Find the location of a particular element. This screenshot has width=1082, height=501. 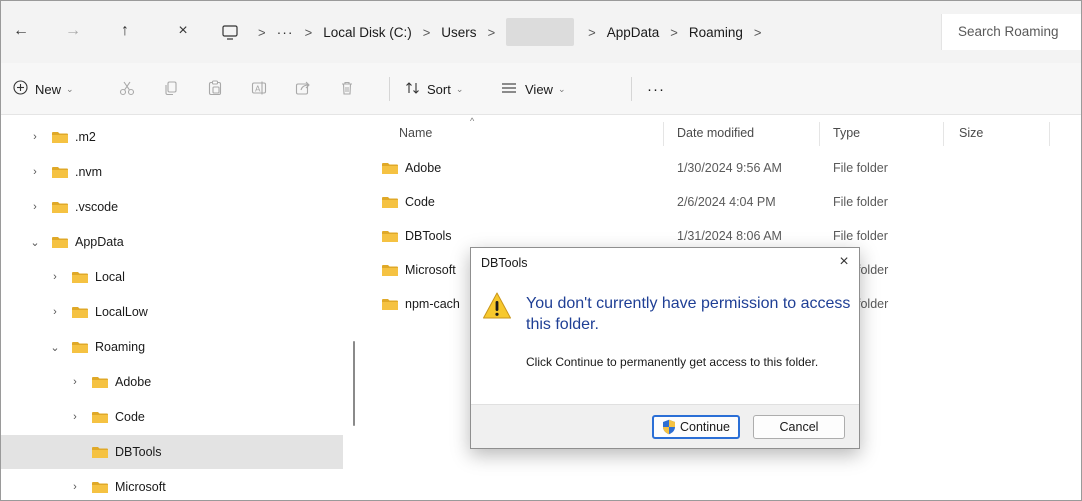

up-arrow-icon: ↑ is located at coordinates (125, 30).